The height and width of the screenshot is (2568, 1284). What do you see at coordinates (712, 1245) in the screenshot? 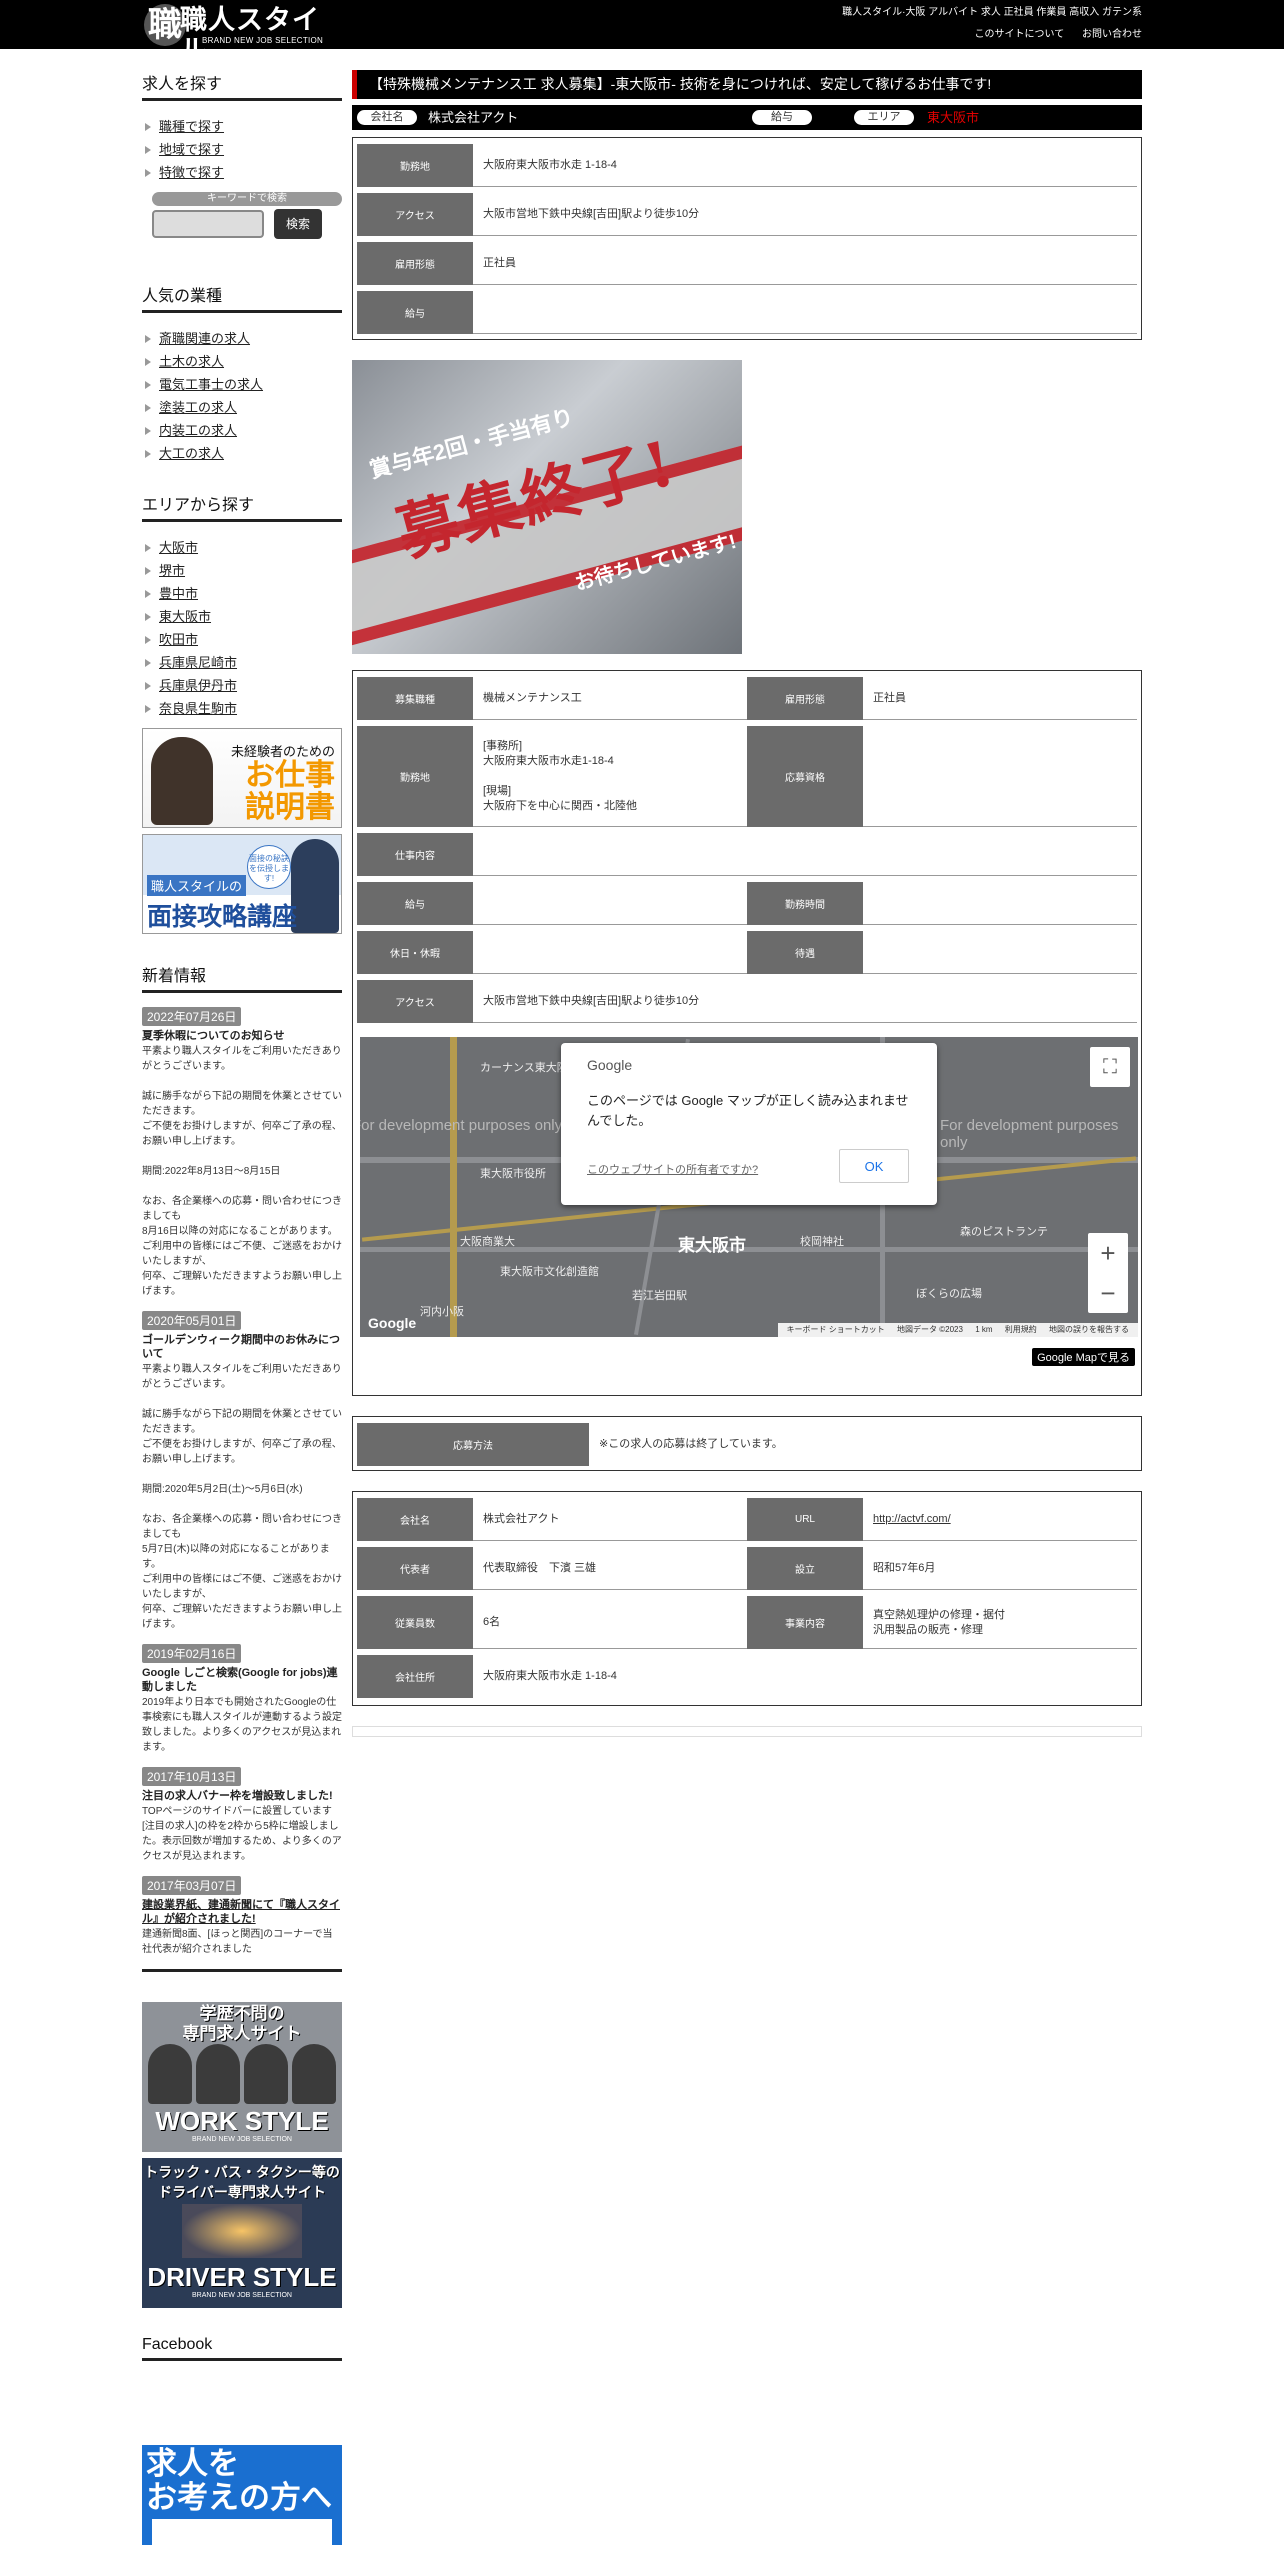
I see `map-city: 東大阪市` at bounding box center [712, 1245].